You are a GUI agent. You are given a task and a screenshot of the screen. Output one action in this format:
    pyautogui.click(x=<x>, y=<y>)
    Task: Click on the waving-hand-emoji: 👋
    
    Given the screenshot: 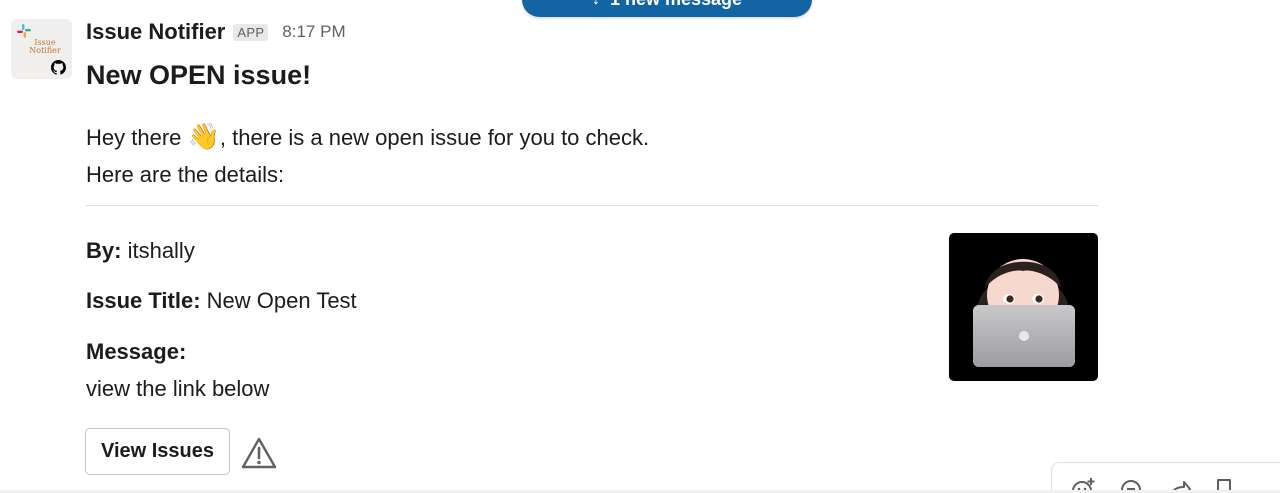 What is the action you would take?
    pyautogui.click(x=204, y=136)
    